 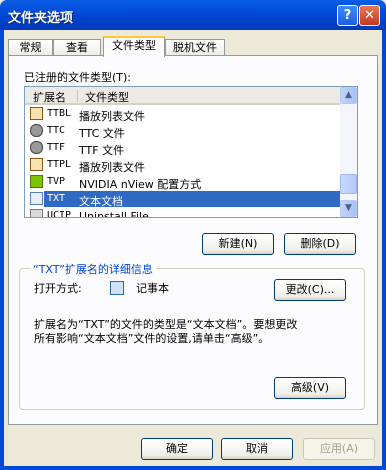 I want to click on list-item-type: NVIDIA nView 配置方式, so click(x=140, y=184).